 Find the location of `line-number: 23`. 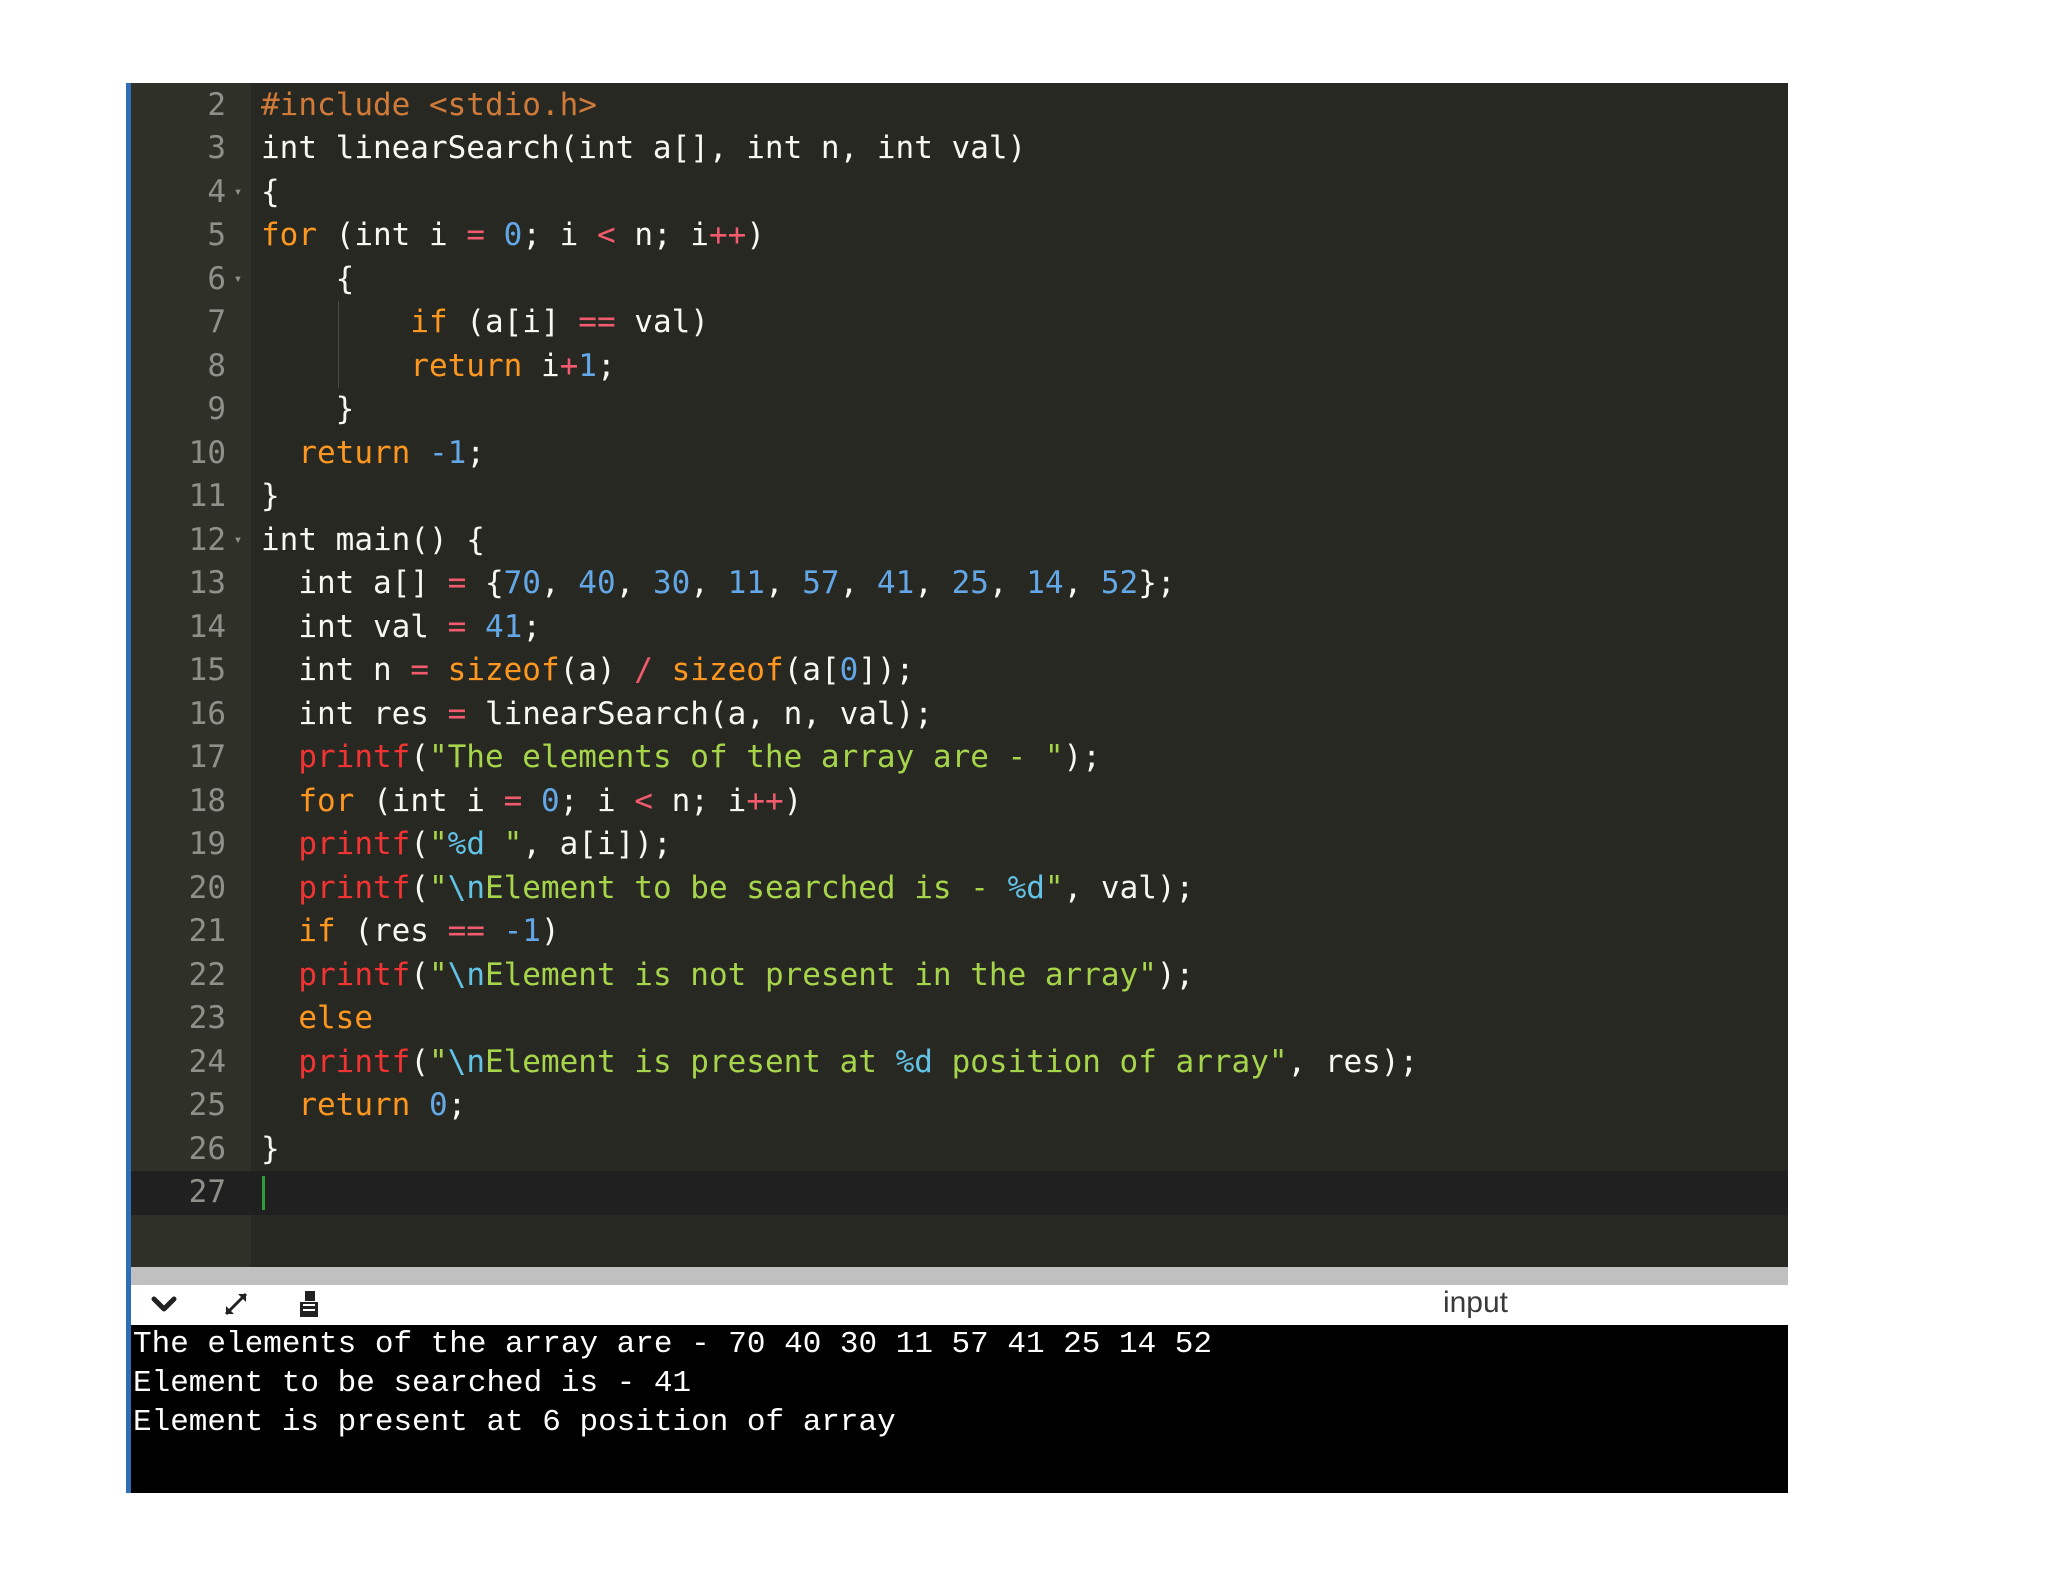

line-number: 23 is located at coordinates (207, 1018).